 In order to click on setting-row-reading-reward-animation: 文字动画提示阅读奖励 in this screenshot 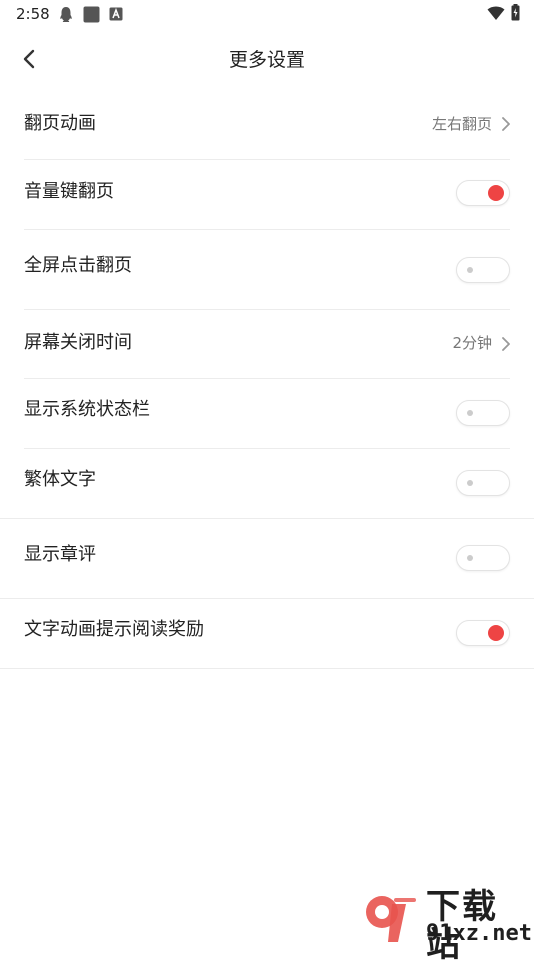, I will do `click(267, 634)`.